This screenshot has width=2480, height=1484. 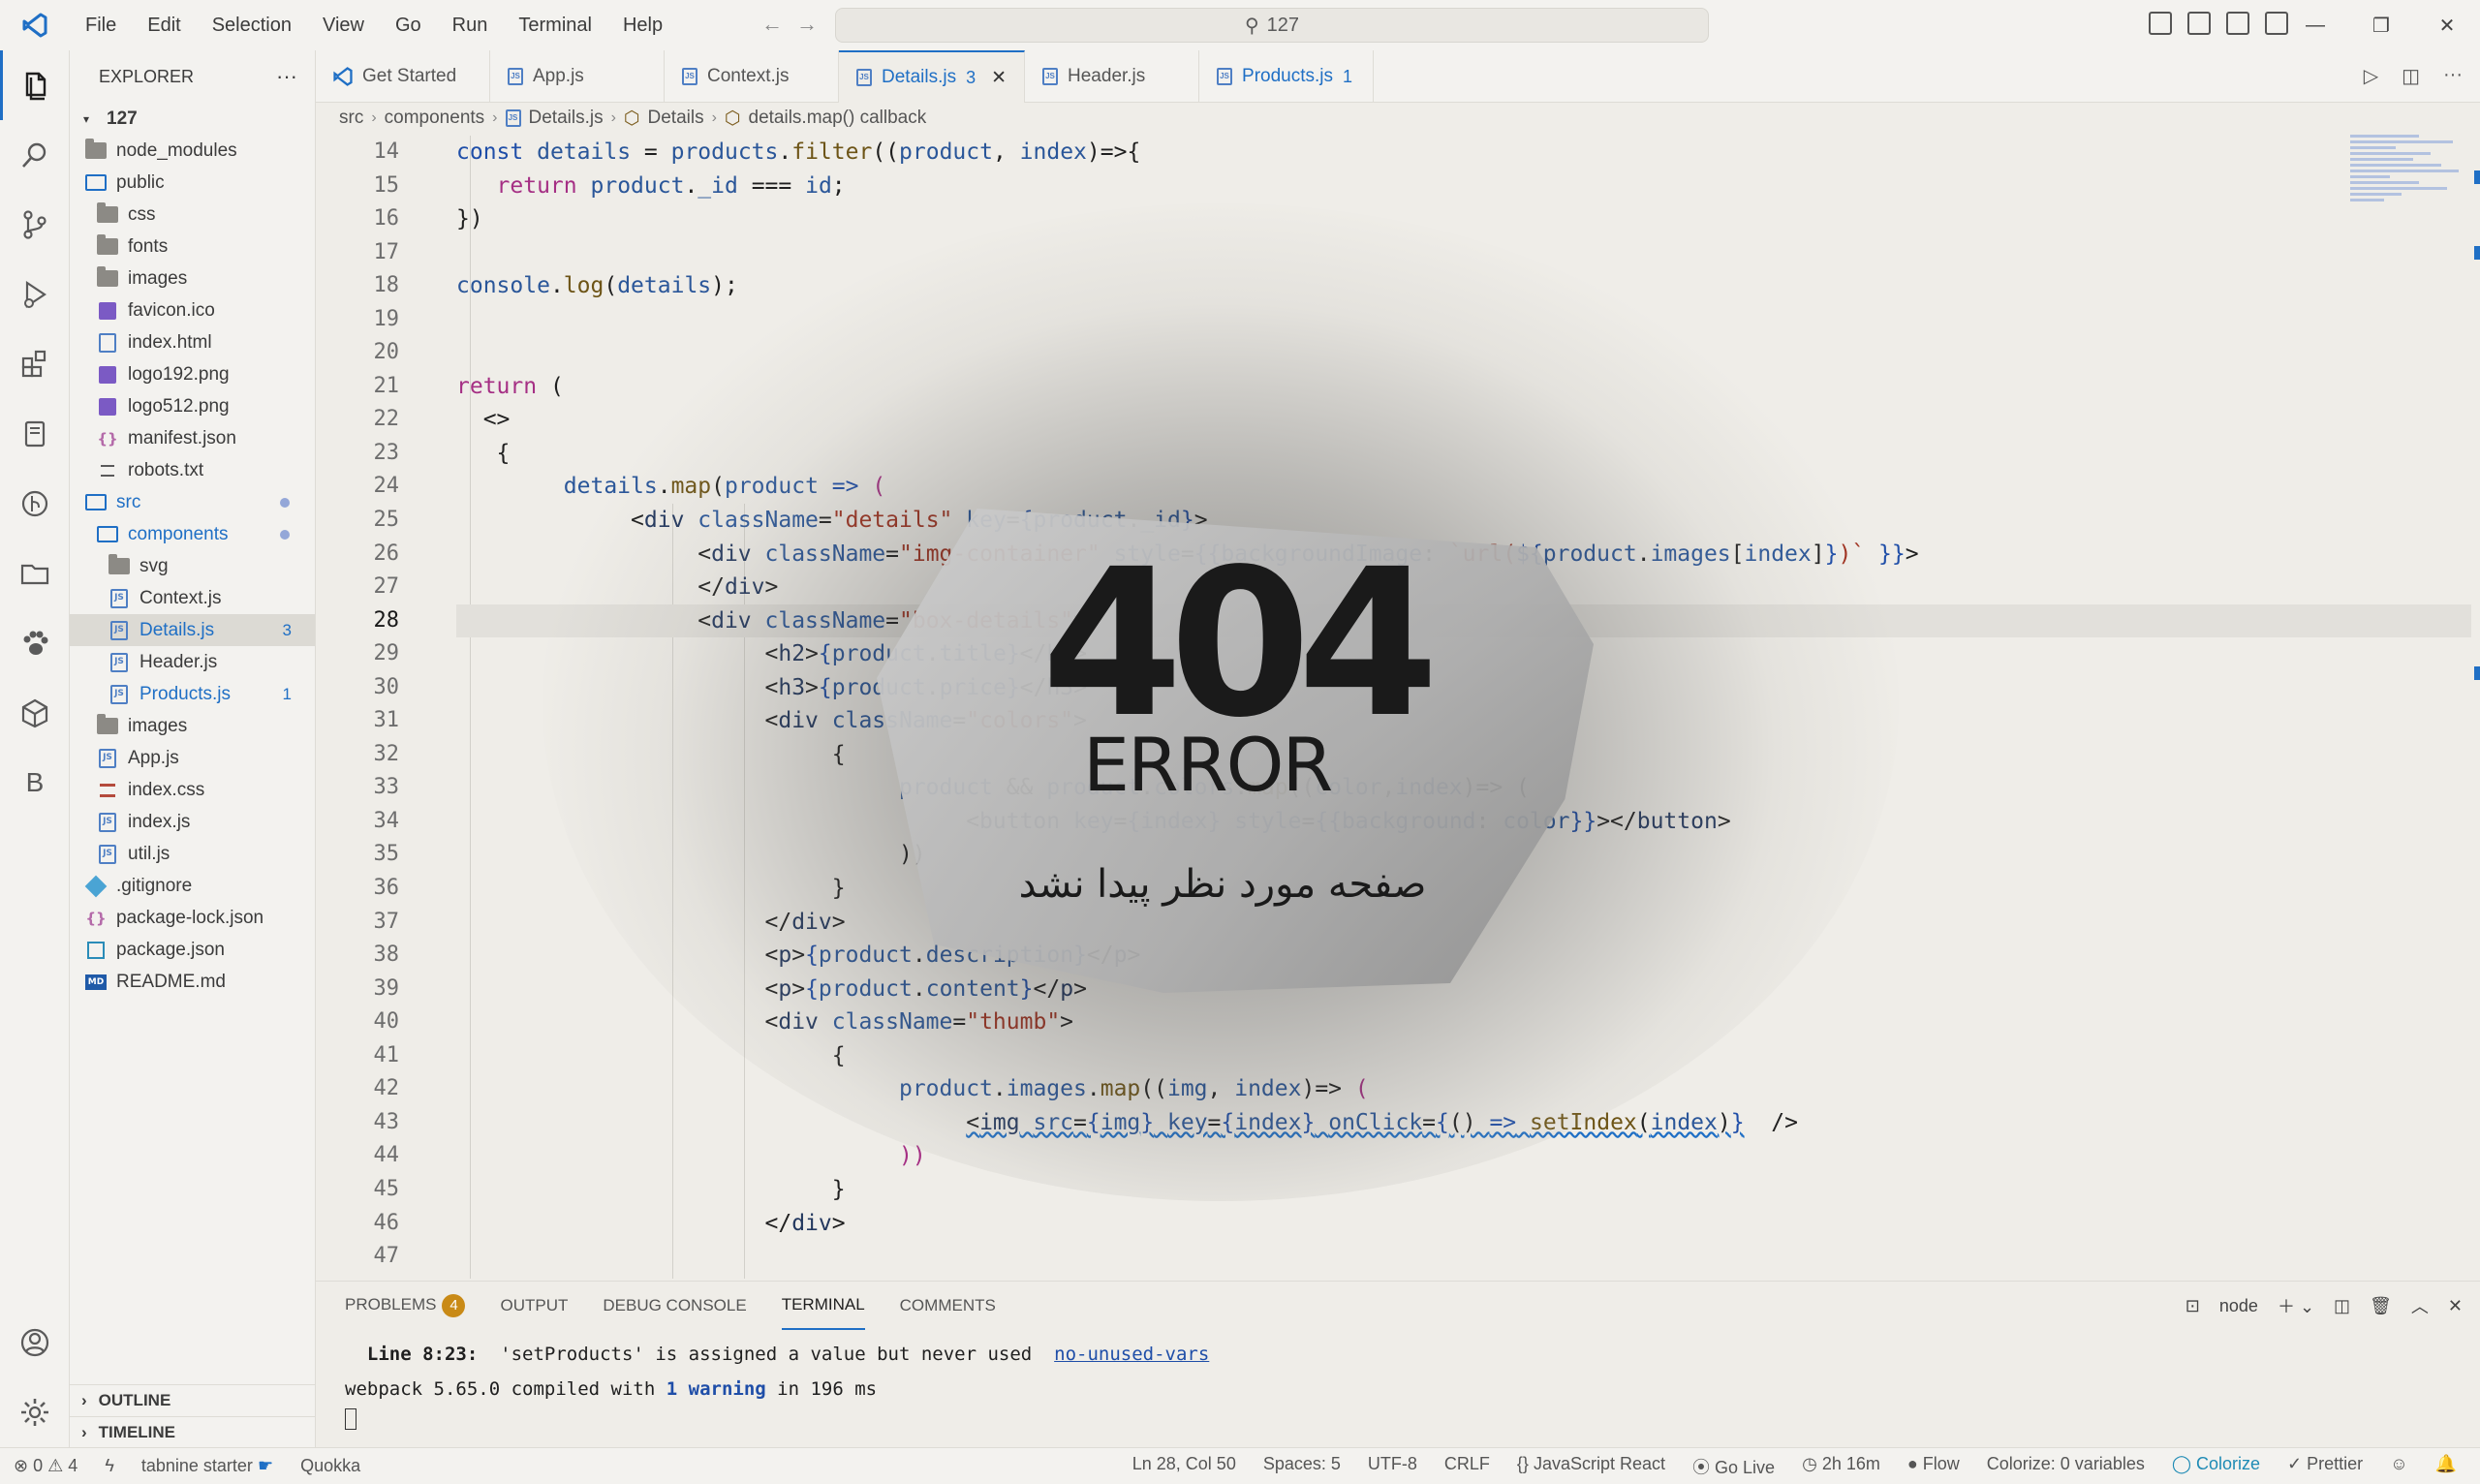 What do you see at coordinates (35, 155) in the screenshot?
I see `search-icon` at bounding box center [35, 155].